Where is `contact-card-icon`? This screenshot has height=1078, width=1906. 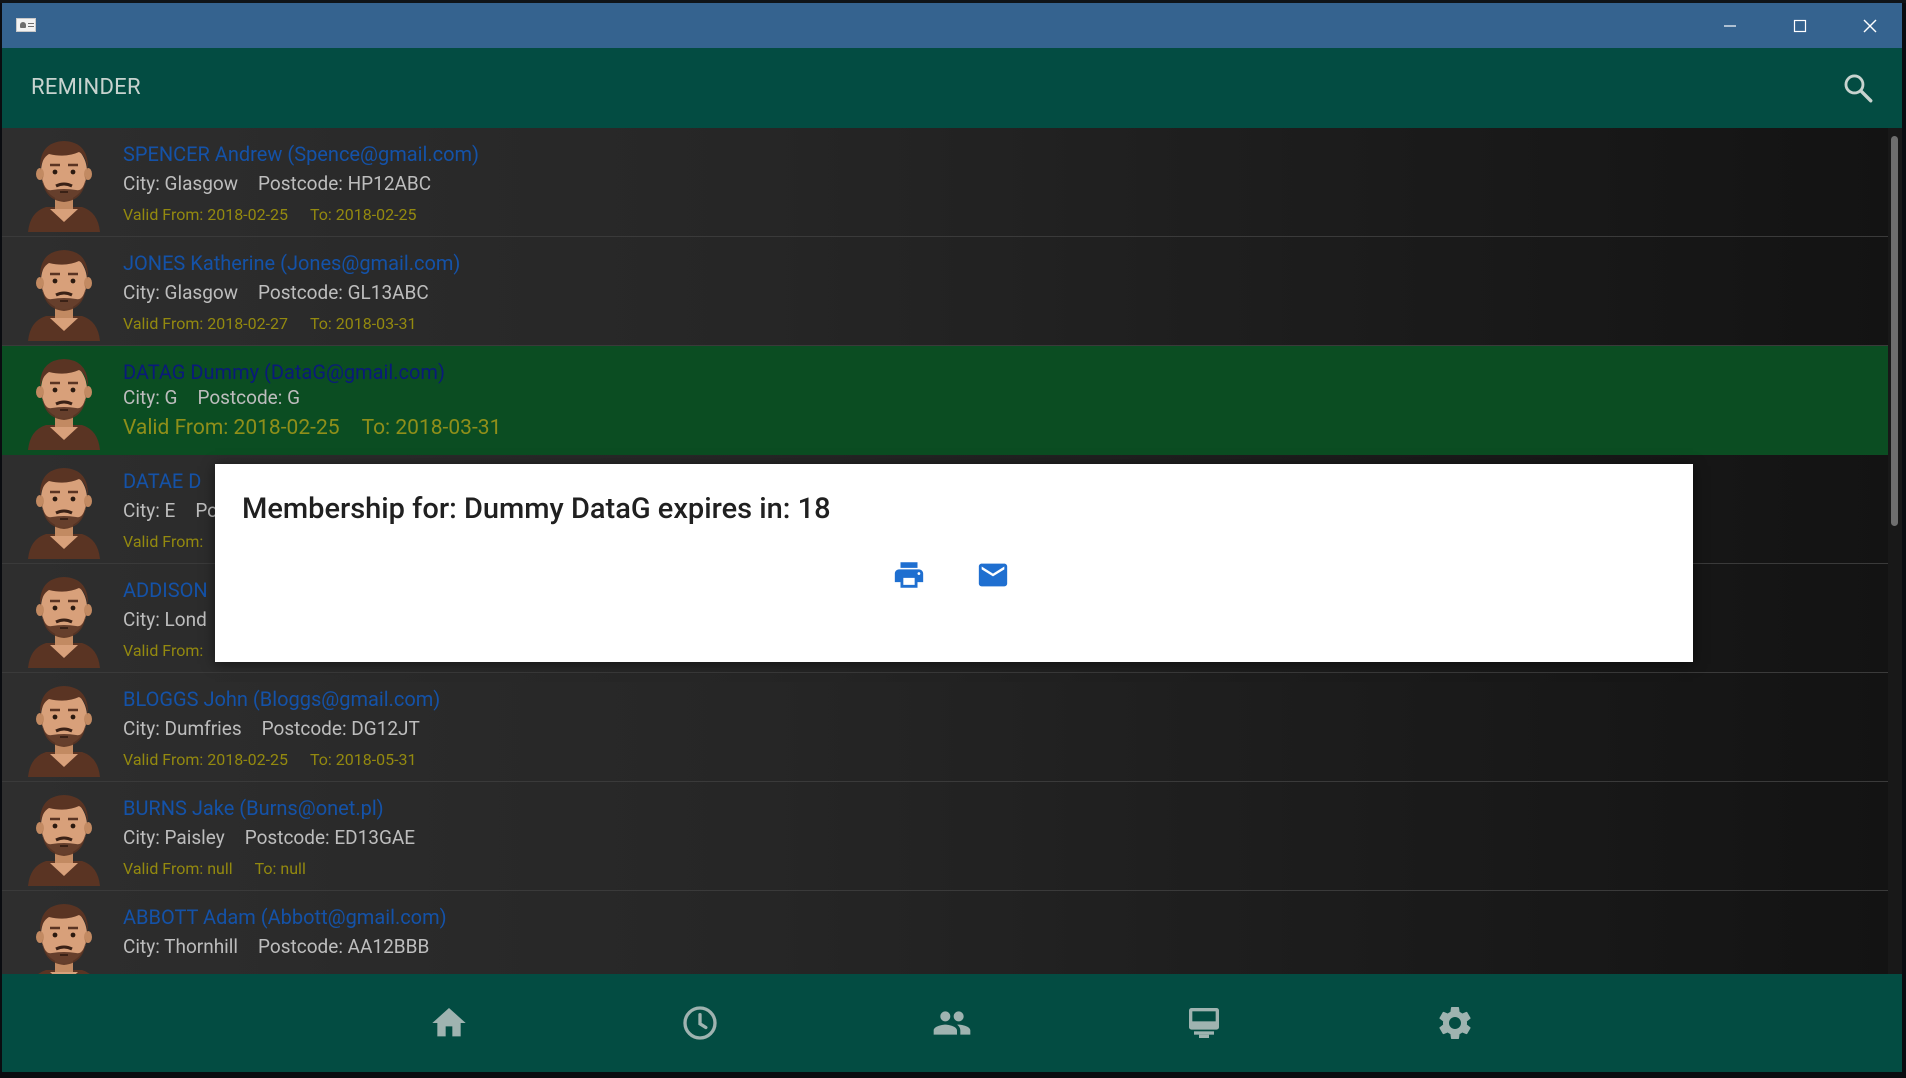 contact-card-icon is located at coordinates (26, 25).